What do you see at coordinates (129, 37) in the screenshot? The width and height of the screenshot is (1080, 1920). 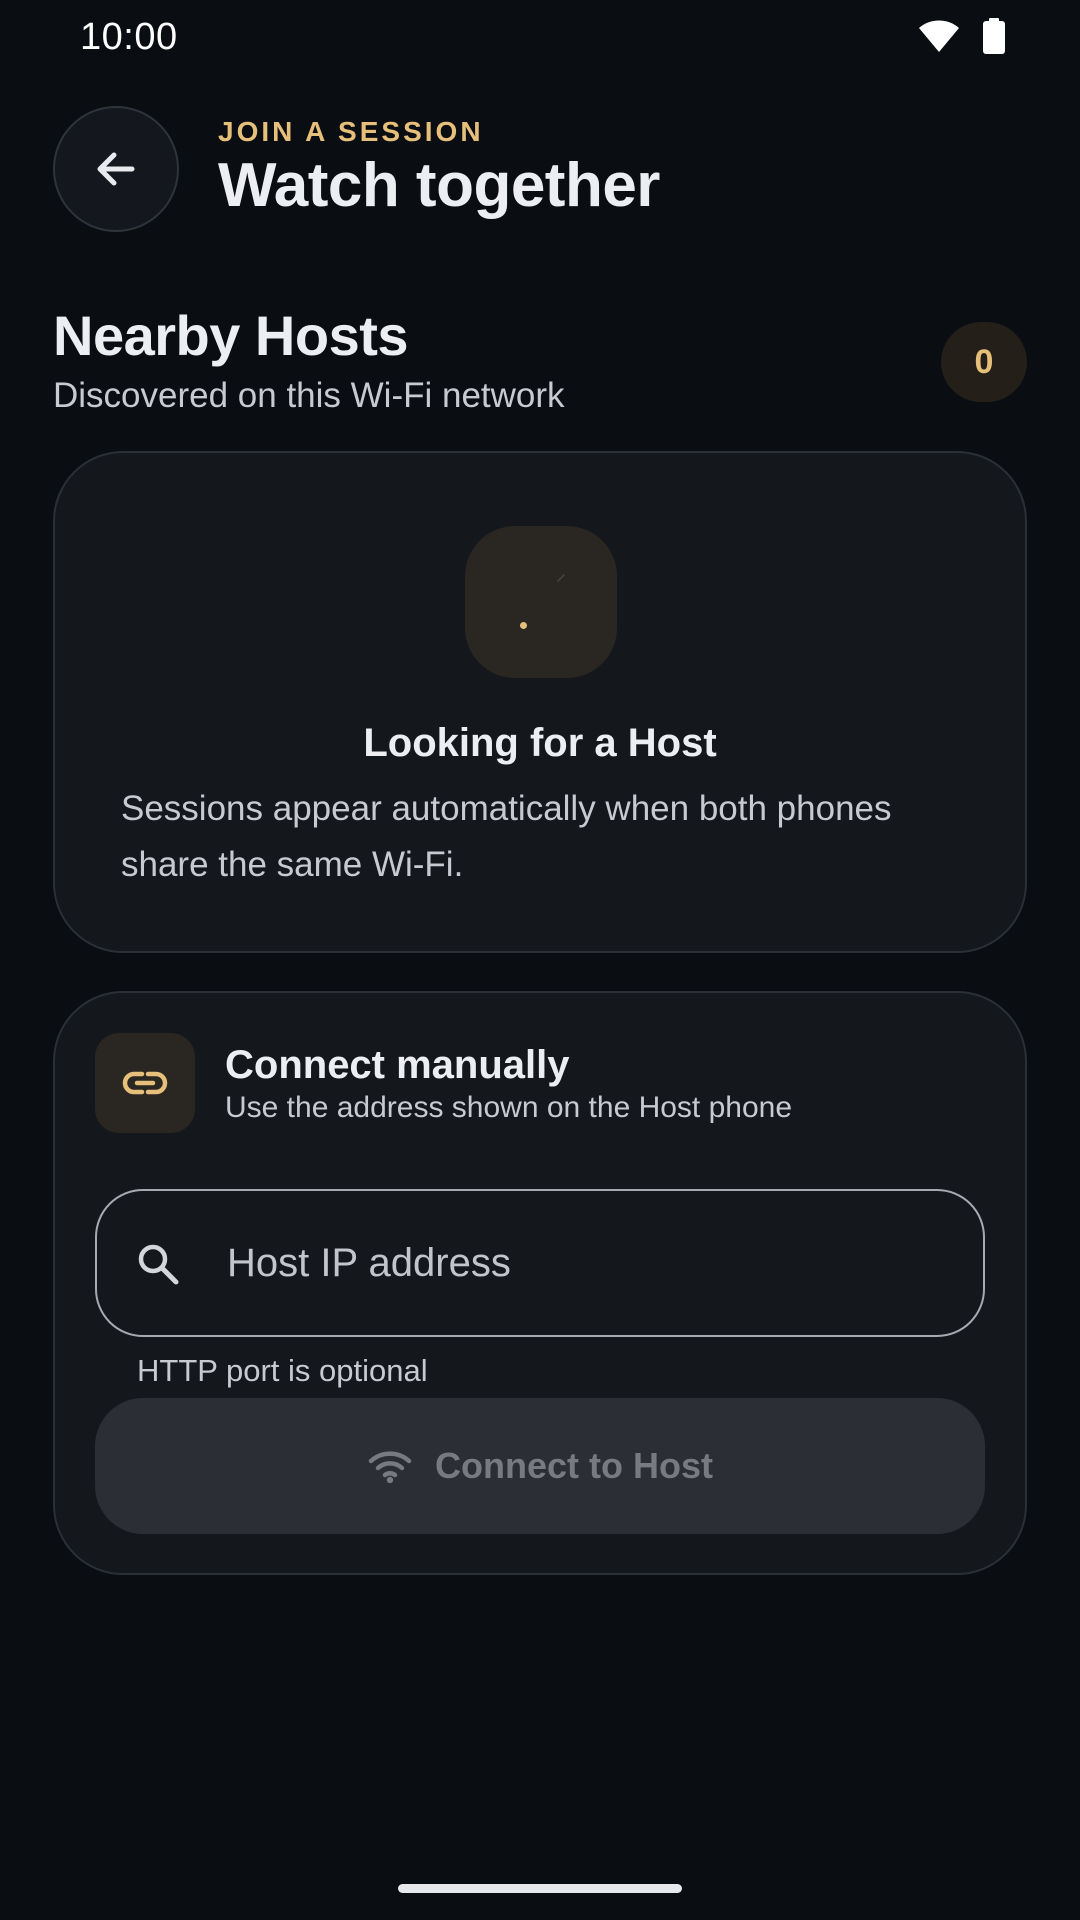 I see `status-time: 10:00` at bounding box center [129, 37].